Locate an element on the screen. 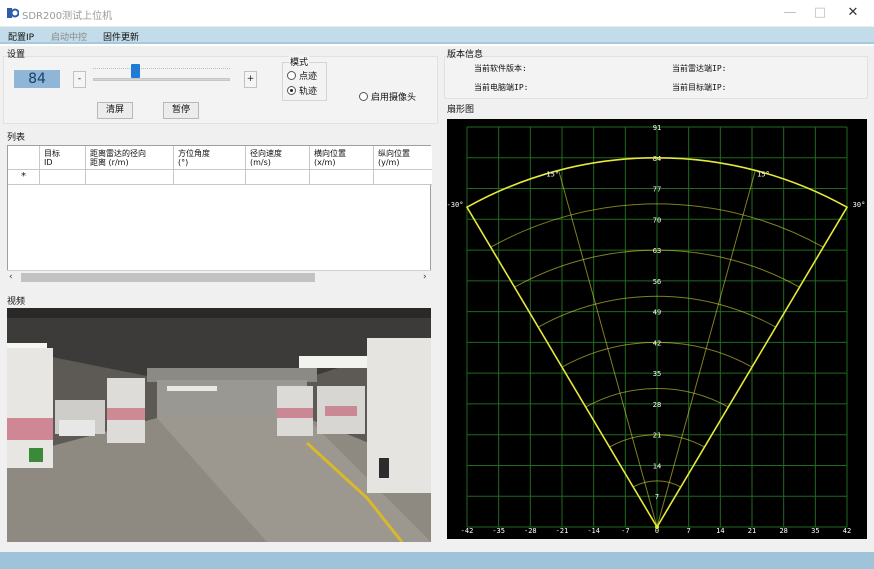 The image size is (874, 569). mode-radio-track is located at coordinates (291, 90).